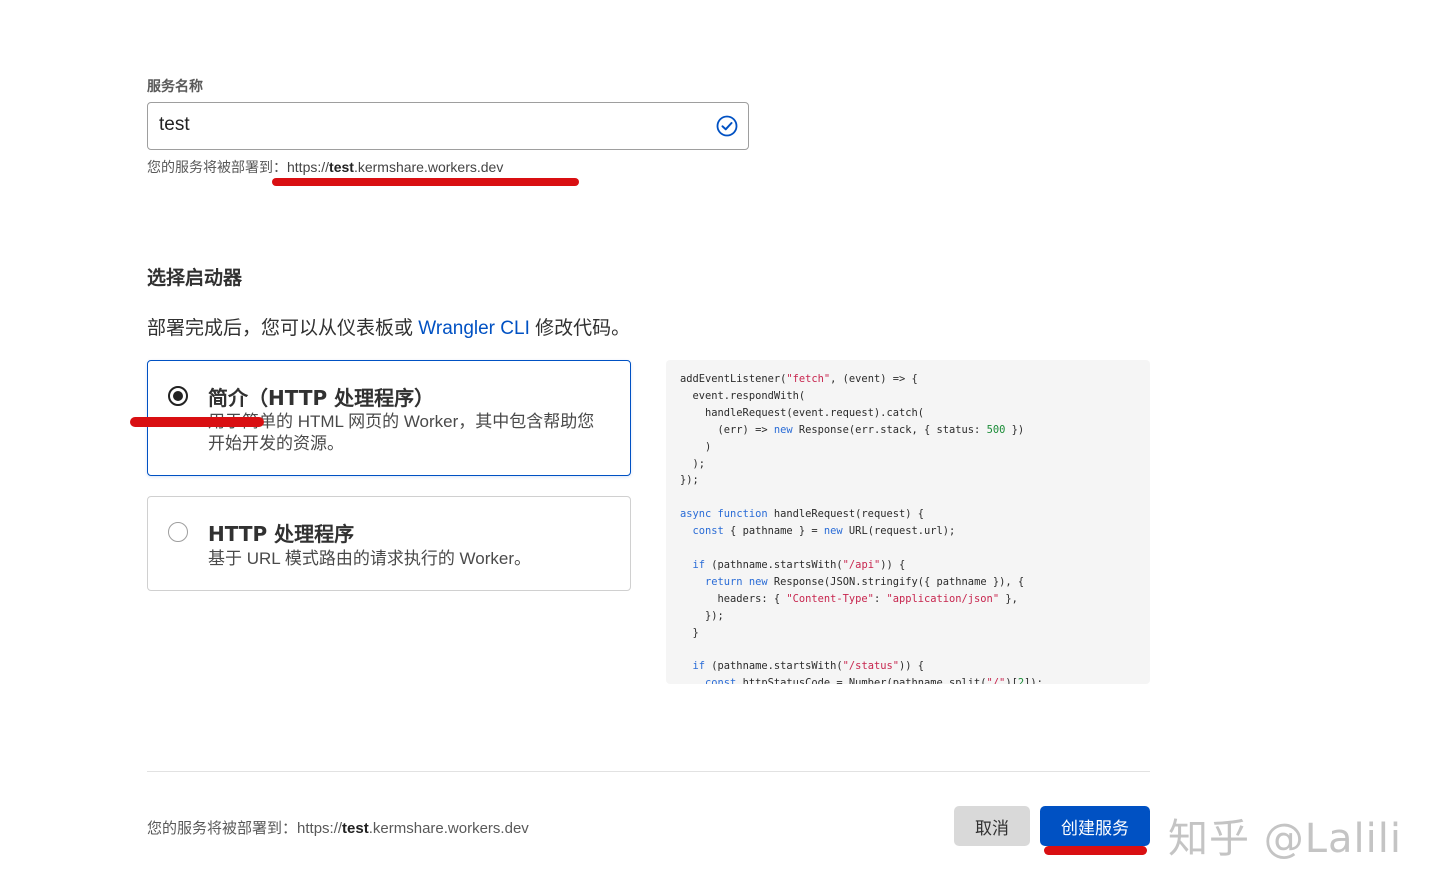  What do you see at coordinates (401, 432) in the screenshot?
I see `starter-option-desc: 用于简单的 HTML 网页的 Worker，其中包含帮助您开始开发的资源。` at bounding box center [401, 432].